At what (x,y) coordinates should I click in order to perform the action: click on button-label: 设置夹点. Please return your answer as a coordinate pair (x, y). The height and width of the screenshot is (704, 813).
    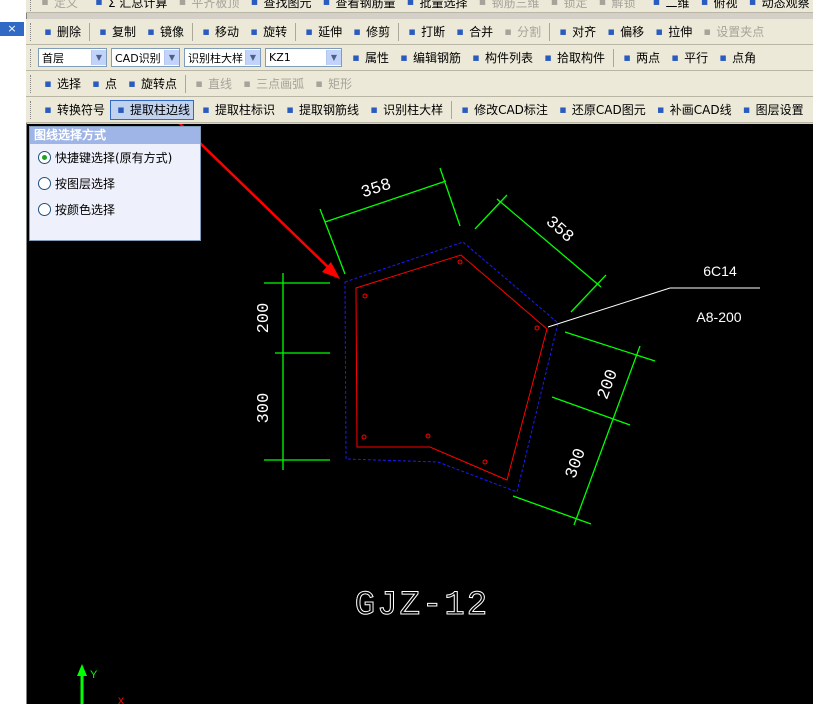
    Looking at the image, I should click on (740, 32).